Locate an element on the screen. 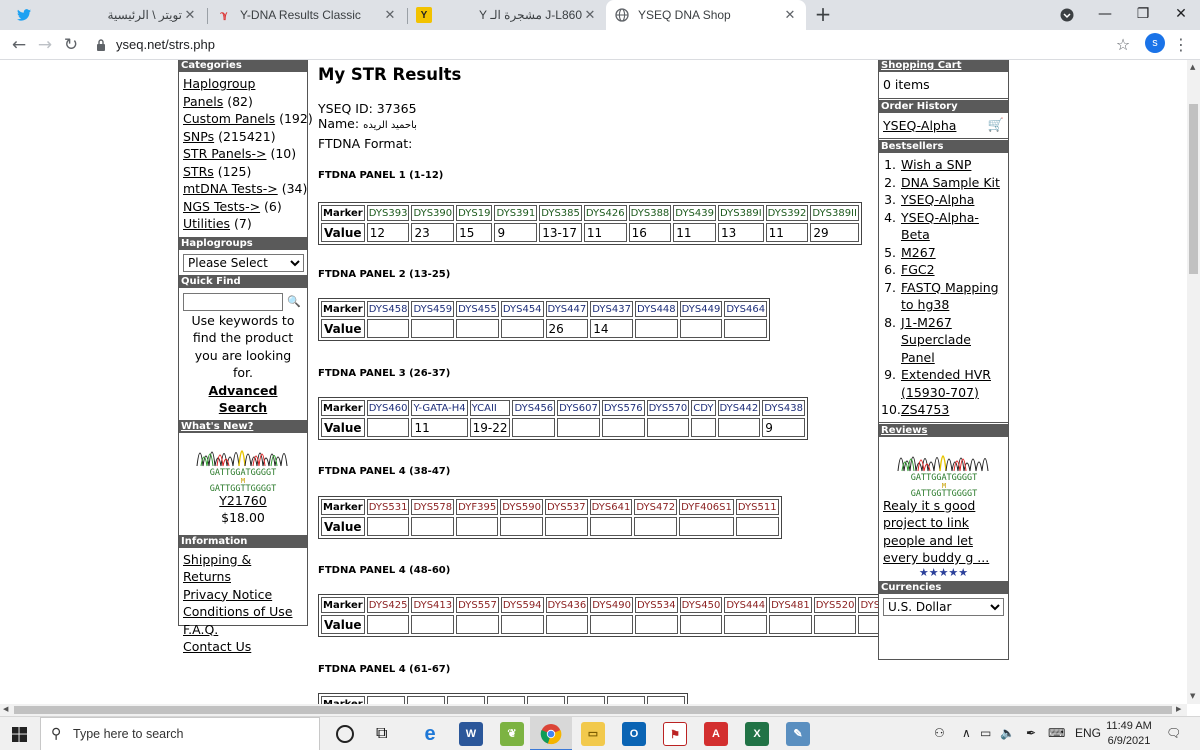  bestseller-link: Extended HVR (15930-707) is located at coordinates (952, 383).